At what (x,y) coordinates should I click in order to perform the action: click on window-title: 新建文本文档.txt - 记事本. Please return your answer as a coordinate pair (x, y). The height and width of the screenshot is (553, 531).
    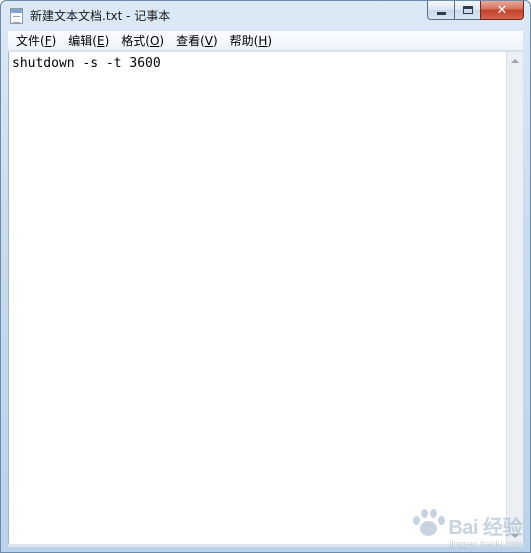
    Looking at the image, I should click on (100, 16).